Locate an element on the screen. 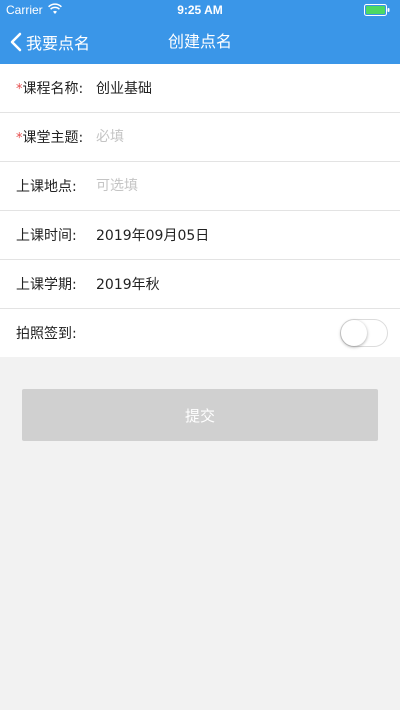 The width and height of the screenshot is (400, 710). location-input is located at coordinates (236, 186).